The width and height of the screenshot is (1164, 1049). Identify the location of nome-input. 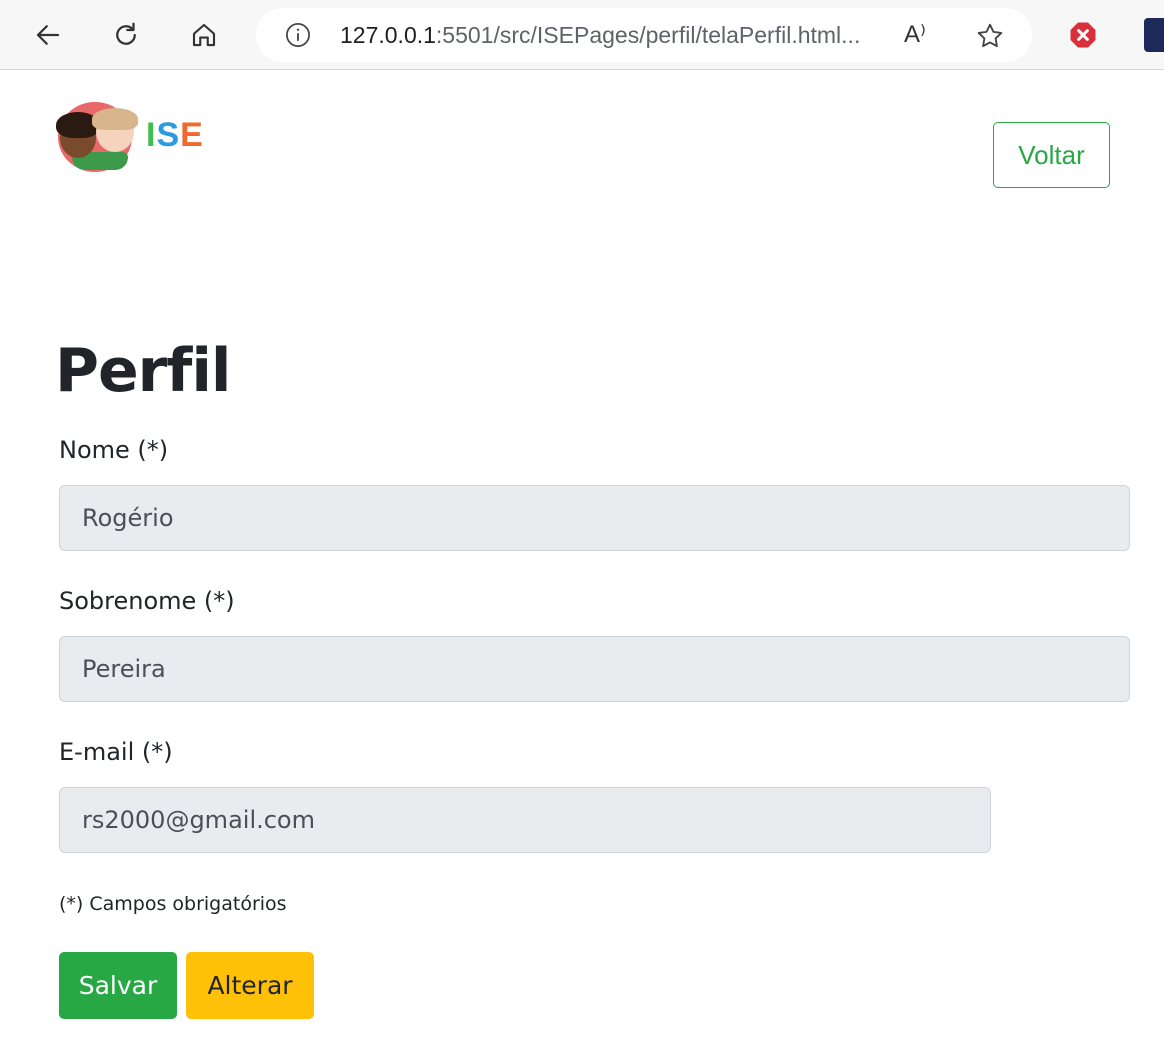
(594, 518).